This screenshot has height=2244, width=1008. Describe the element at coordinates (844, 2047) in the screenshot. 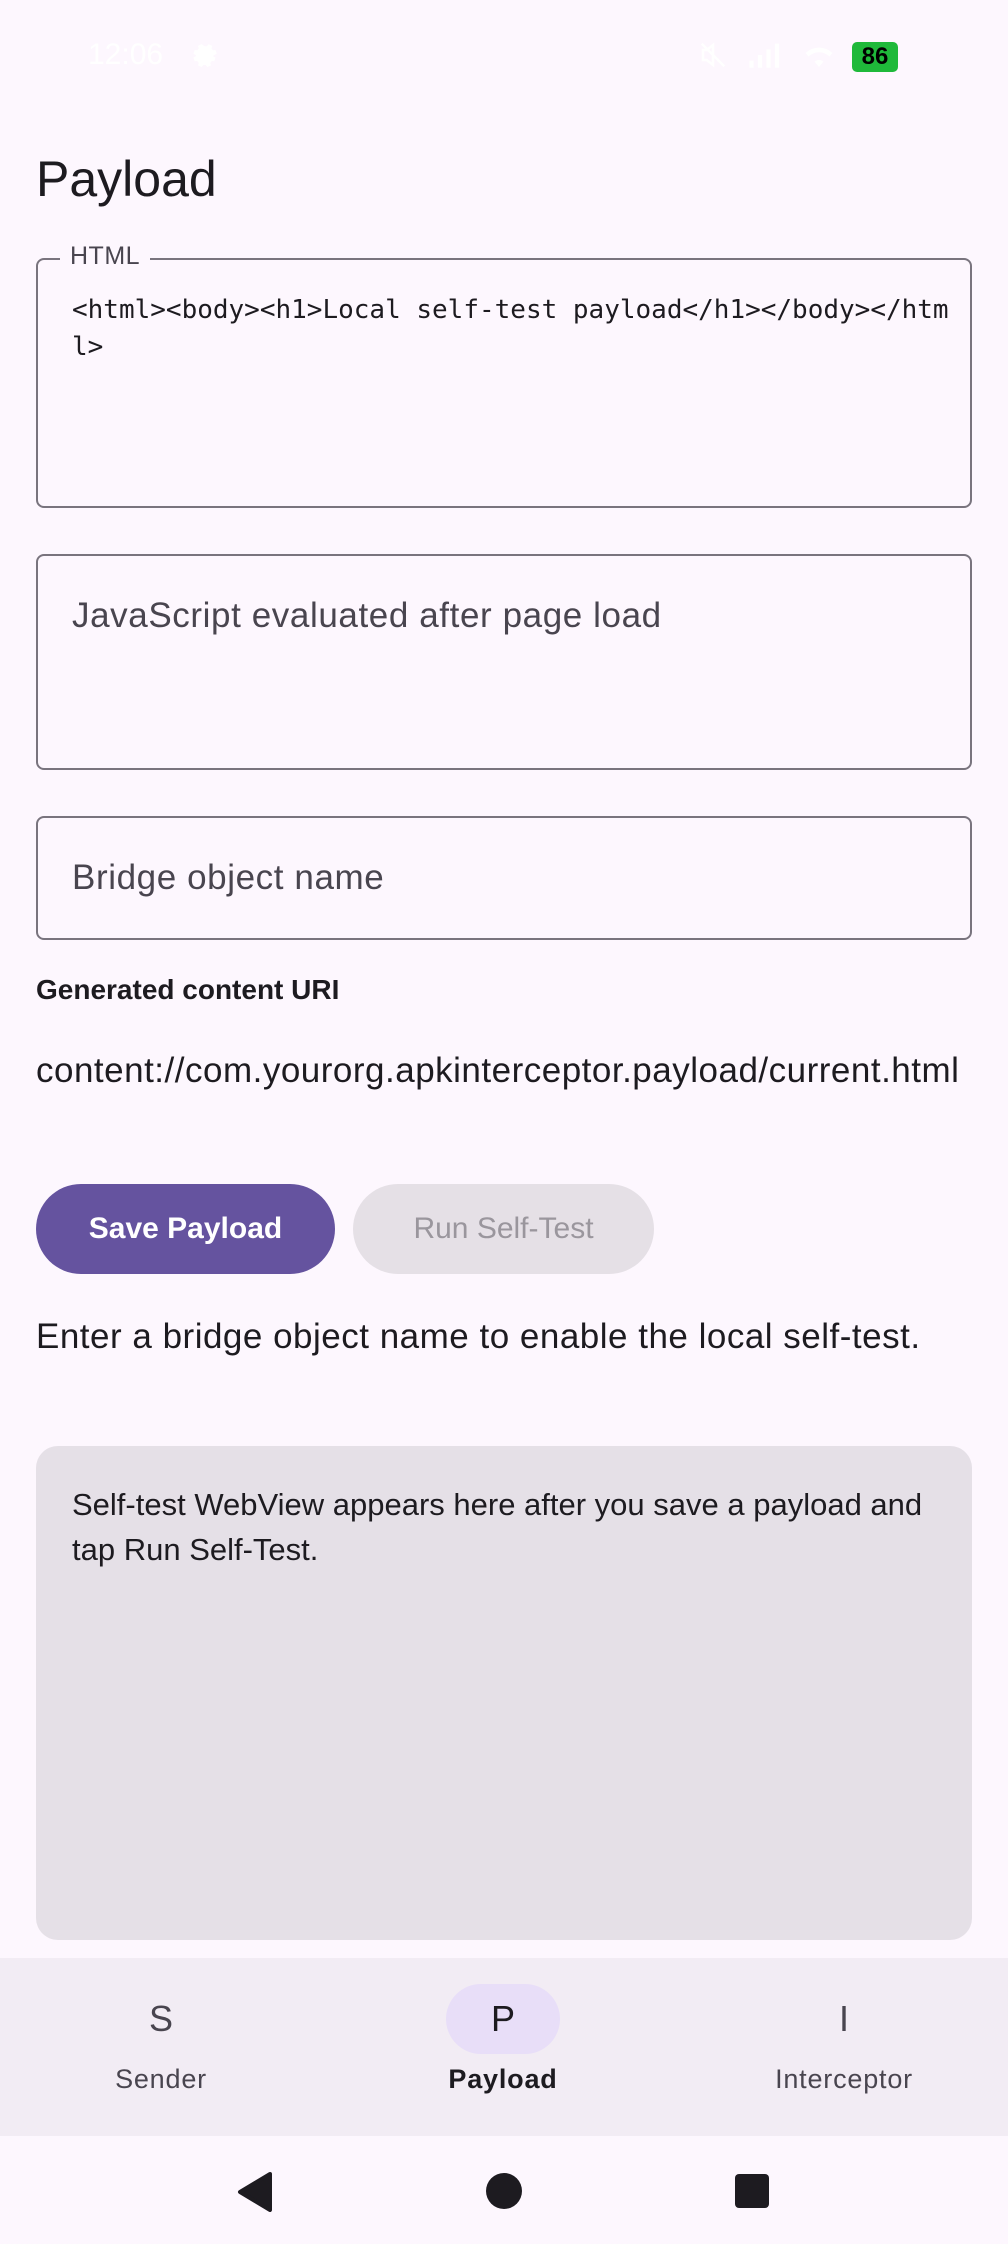

I see `nav-item-interceptor: I Interceptor` at that location.